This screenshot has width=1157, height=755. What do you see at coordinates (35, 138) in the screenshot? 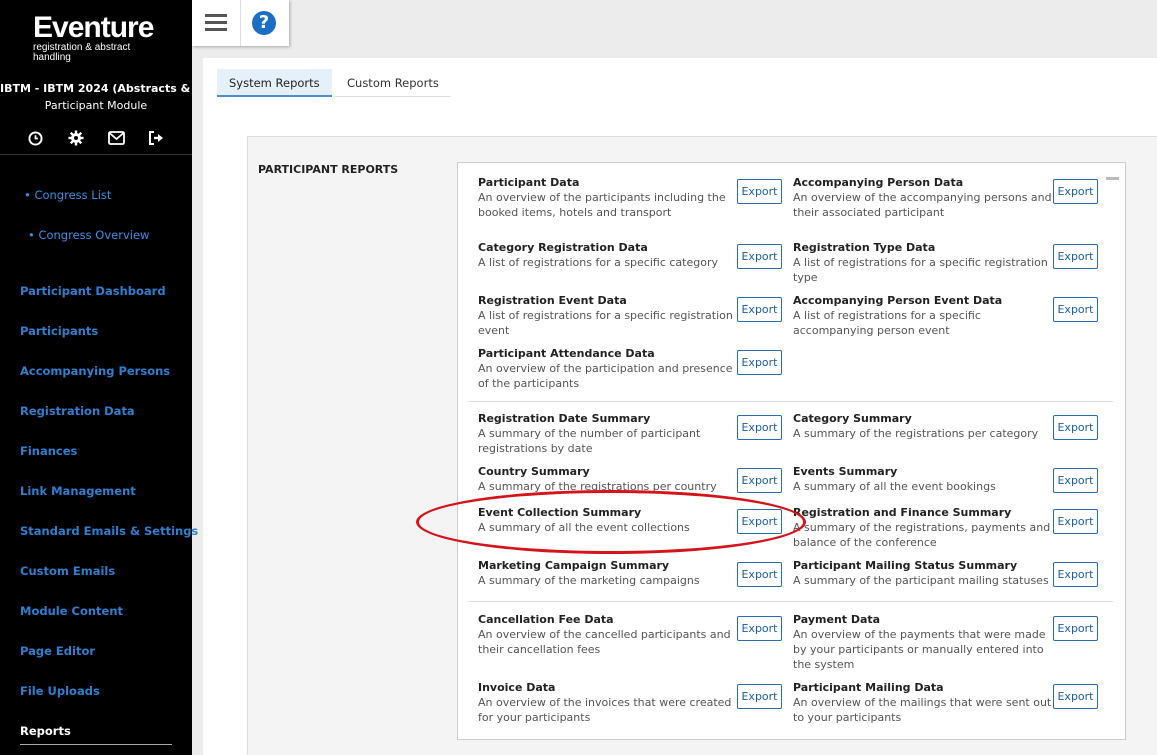
I see `clock-icon` at bounding box center [35, 138].